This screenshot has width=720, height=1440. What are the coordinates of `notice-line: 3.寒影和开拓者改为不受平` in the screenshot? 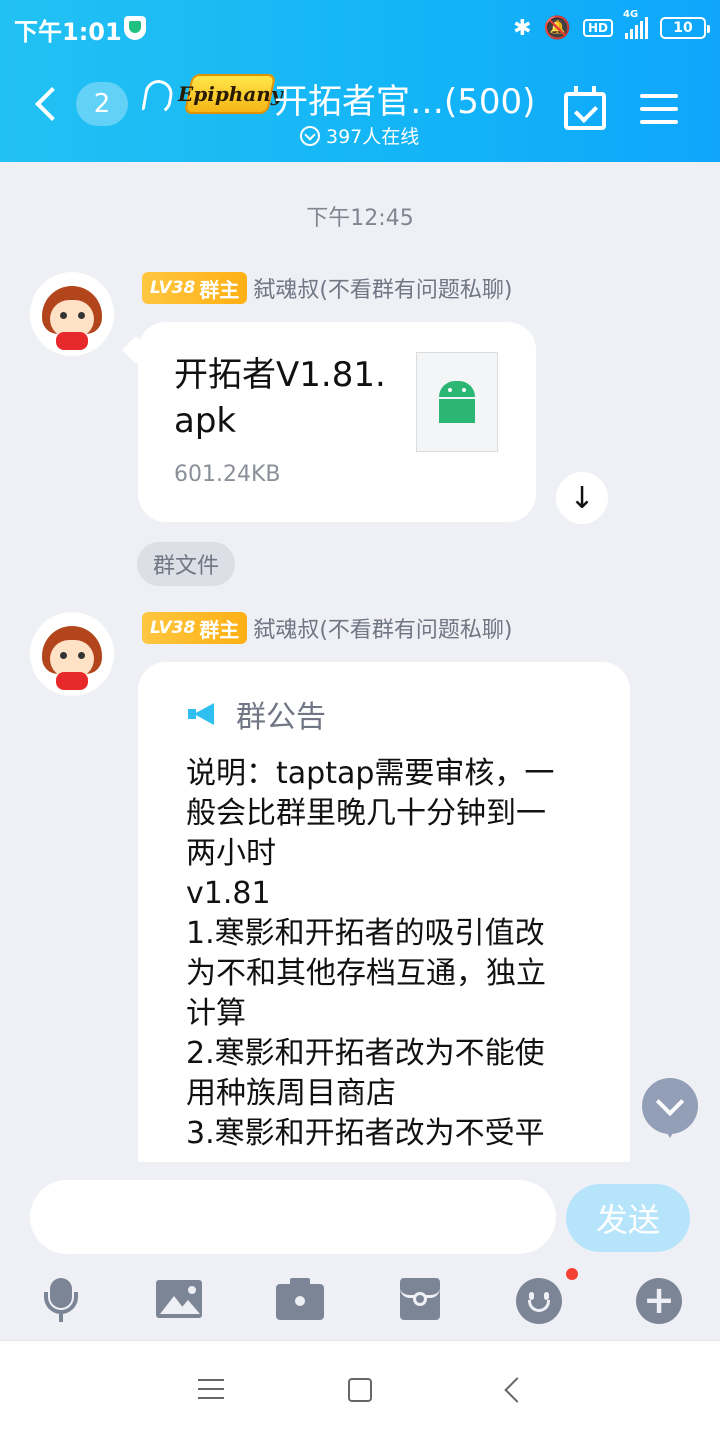 It's located at (365, 1133).